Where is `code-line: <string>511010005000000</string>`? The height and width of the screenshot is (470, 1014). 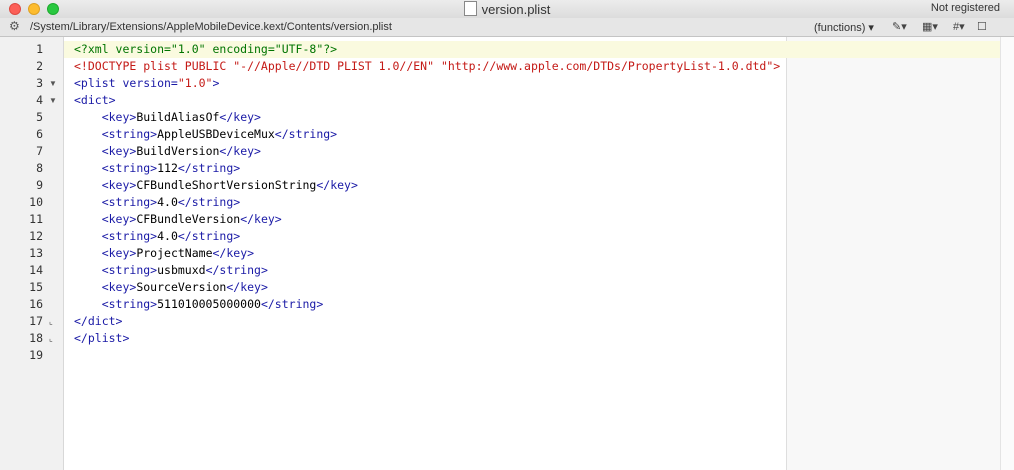
code-line: <string>511010005000000</string> is located at coordinates (539, 304).